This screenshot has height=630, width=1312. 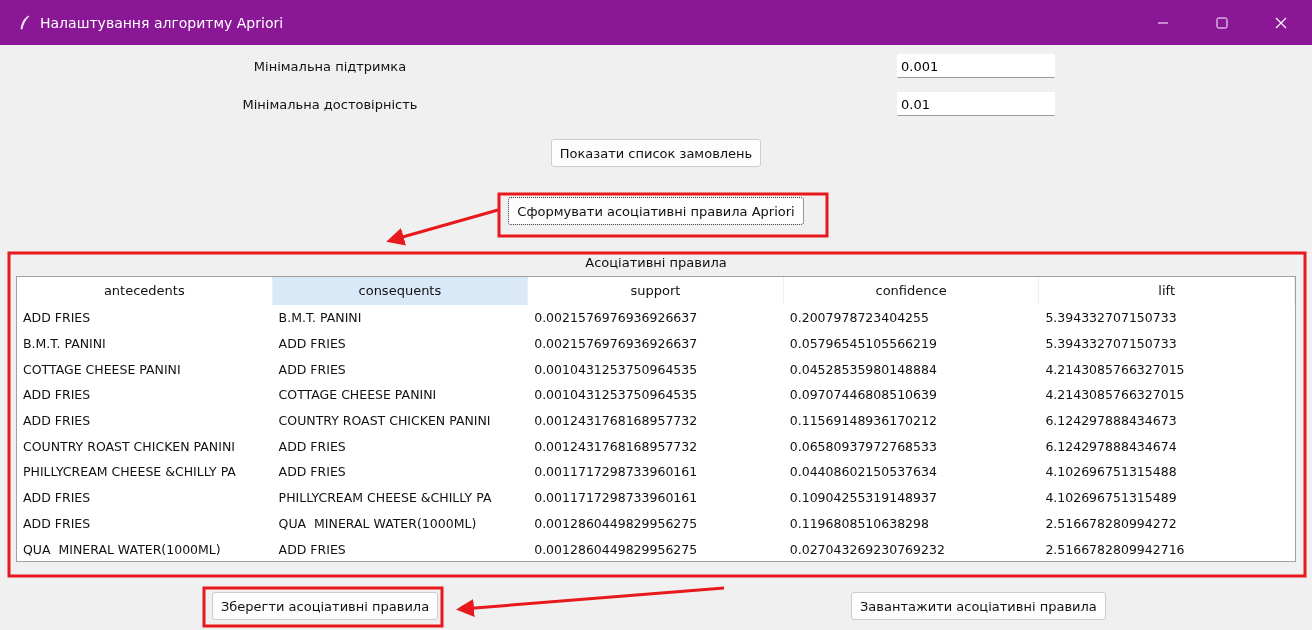 I want to click on table-cell-text: 2.5166782809942716, so click(x=1115, y=549).